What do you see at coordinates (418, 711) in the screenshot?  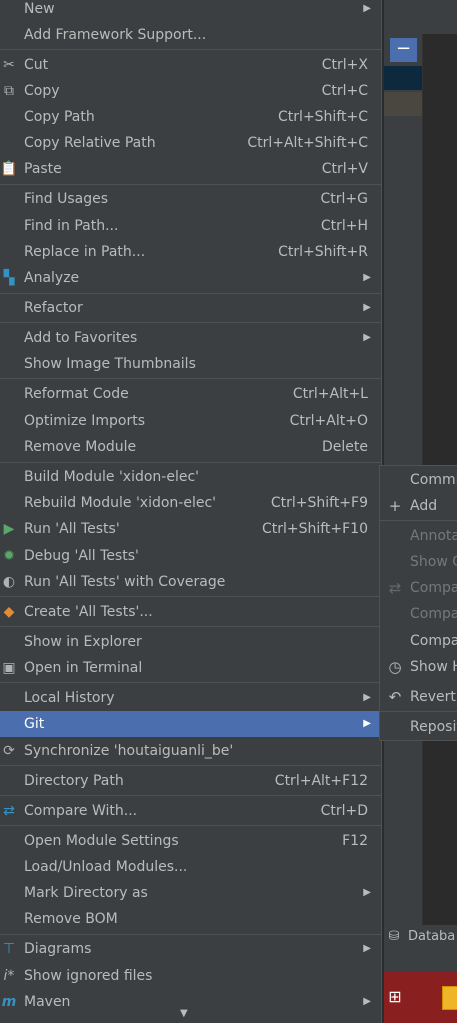 I see `git-submenu-separator` at bounding box center [418, 711].